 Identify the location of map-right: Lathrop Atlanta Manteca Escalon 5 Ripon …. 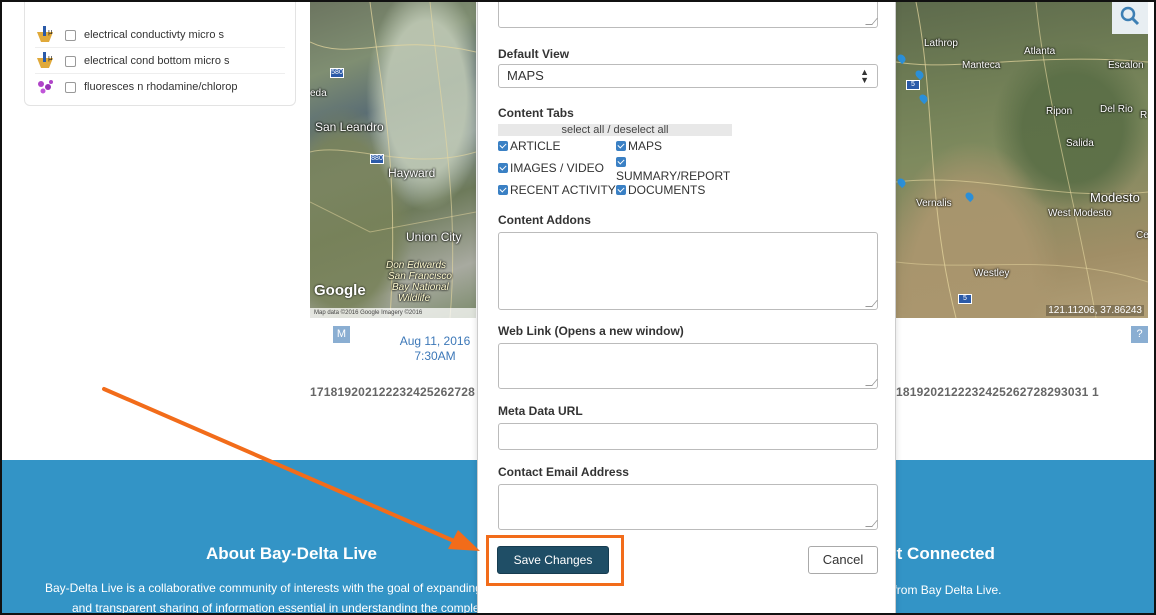
(1022, 160).